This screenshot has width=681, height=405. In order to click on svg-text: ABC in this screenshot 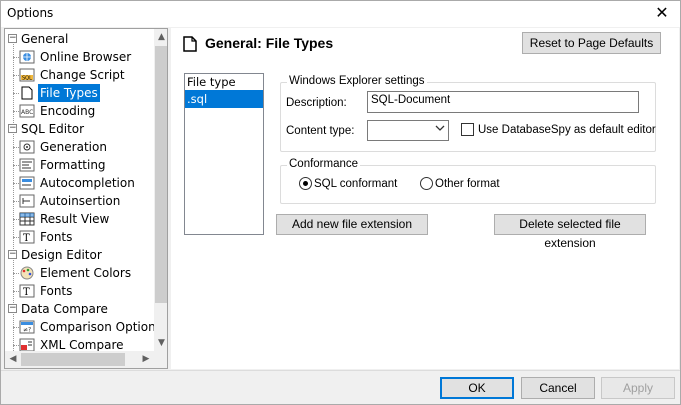, I will do `click(27, 112)`.